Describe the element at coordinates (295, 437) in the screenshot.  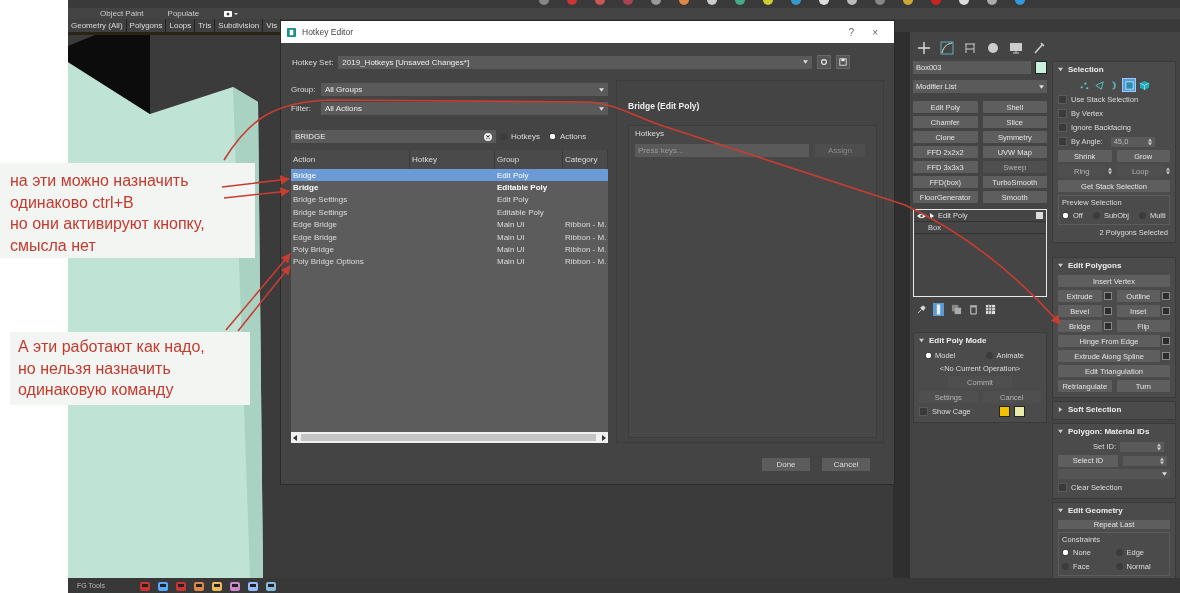
I see `left-arrow-icon` at that location.